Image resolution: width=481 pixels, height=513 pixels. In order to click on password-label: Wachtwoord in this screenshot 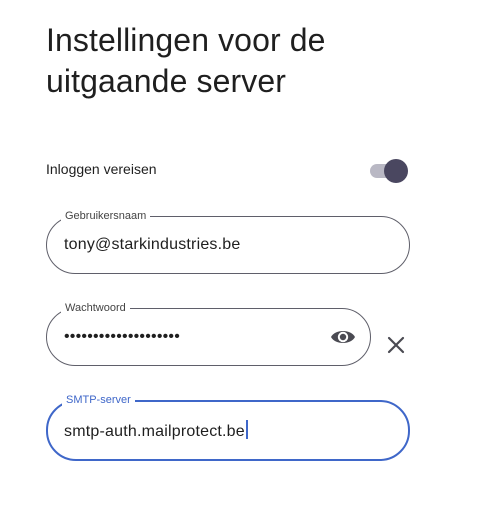, I will do `click(95, 308)`.